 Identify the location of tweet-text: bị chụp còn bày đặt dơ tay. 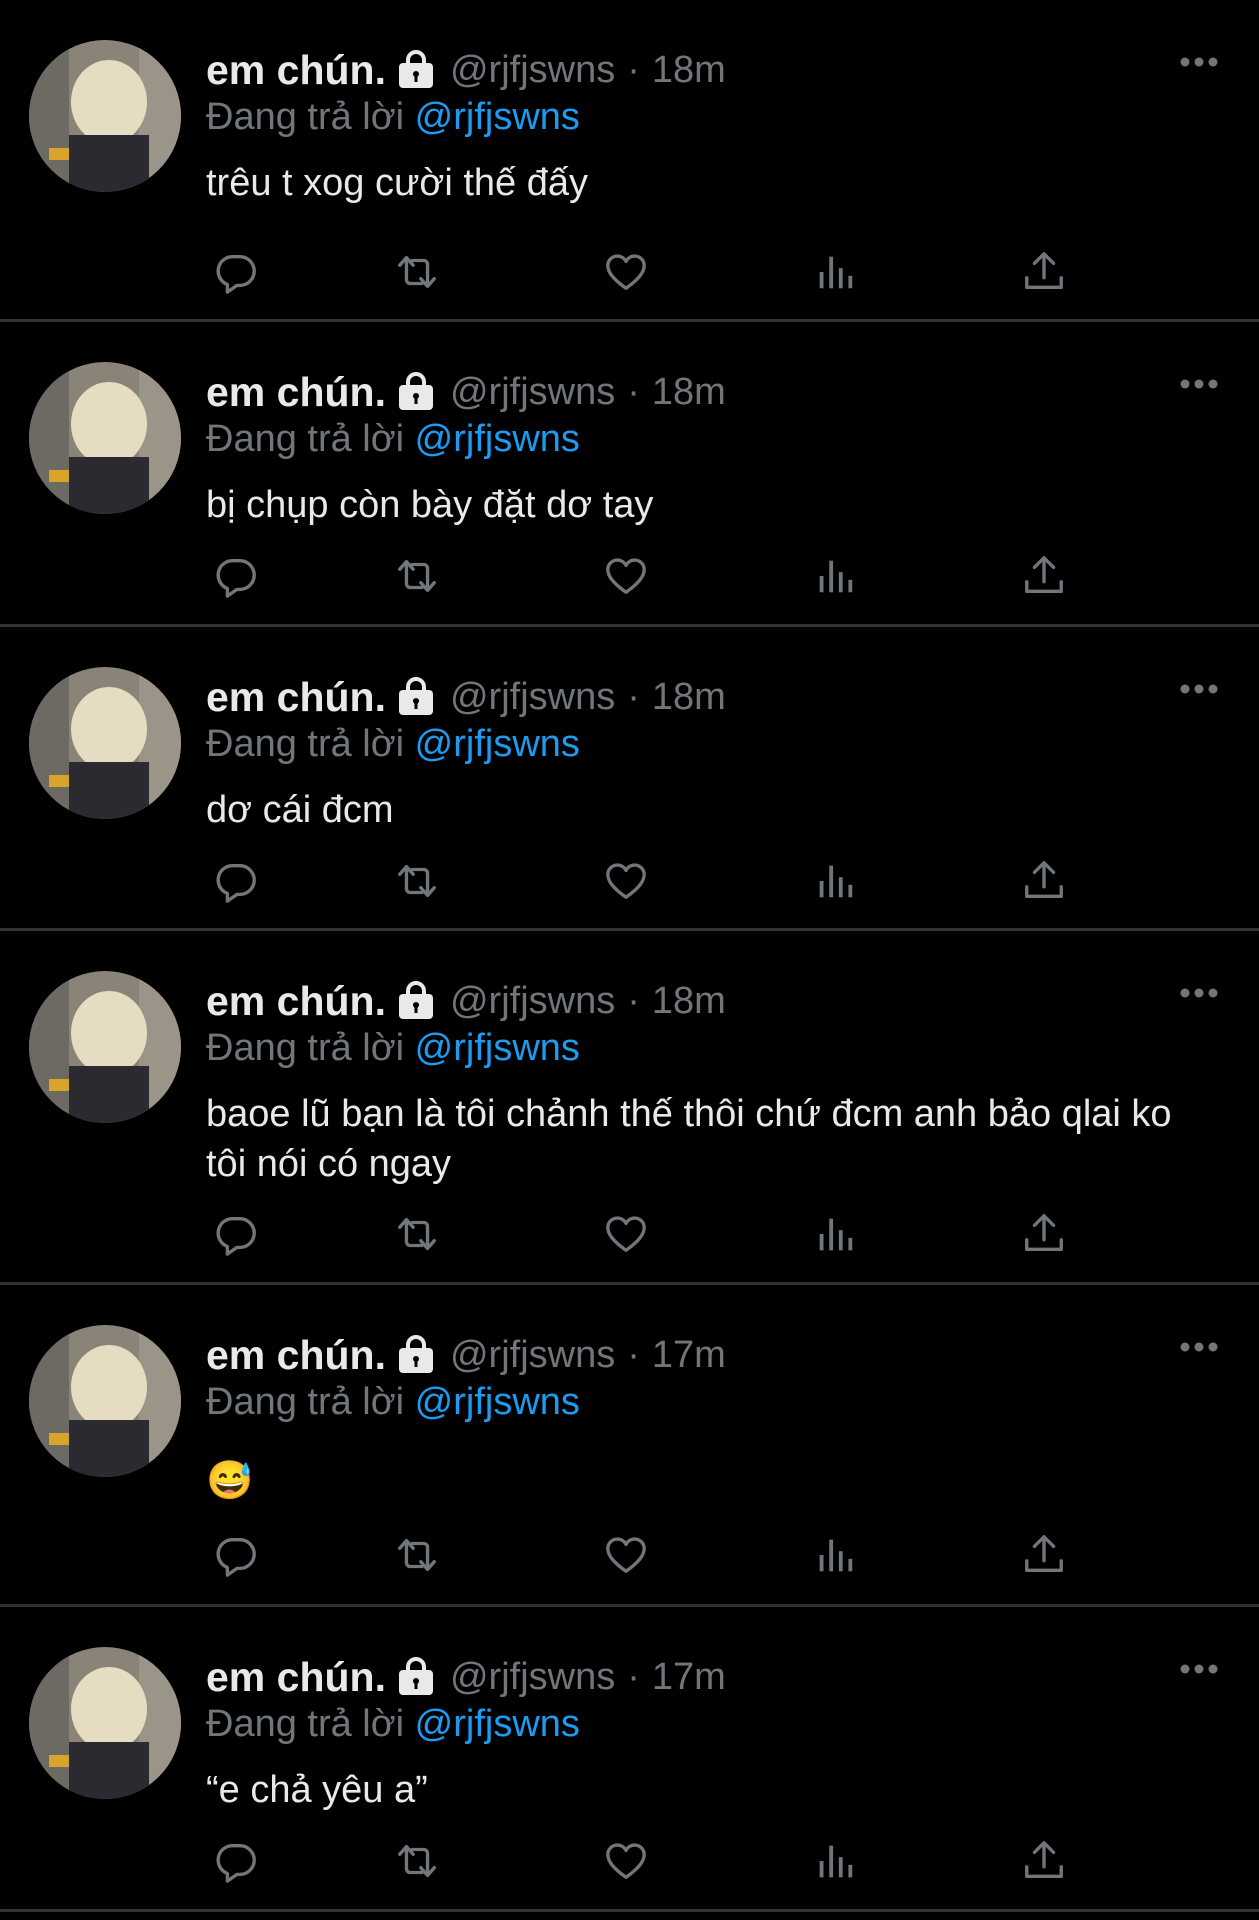
(430, 505).